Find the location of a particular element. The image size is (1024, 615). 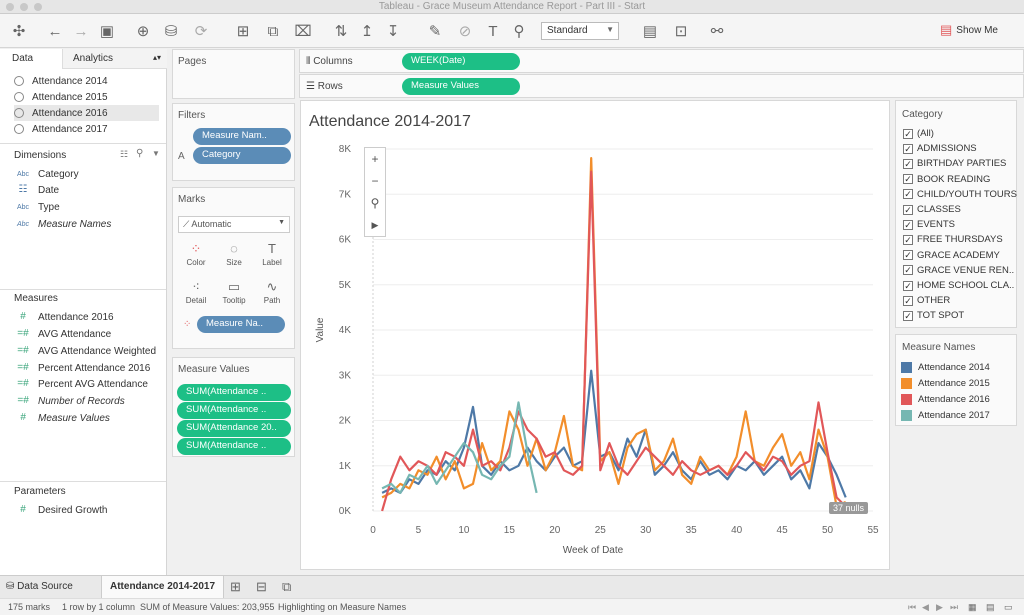

clear-sheet-icon: ⌧ is located at coordinates (303, 31).